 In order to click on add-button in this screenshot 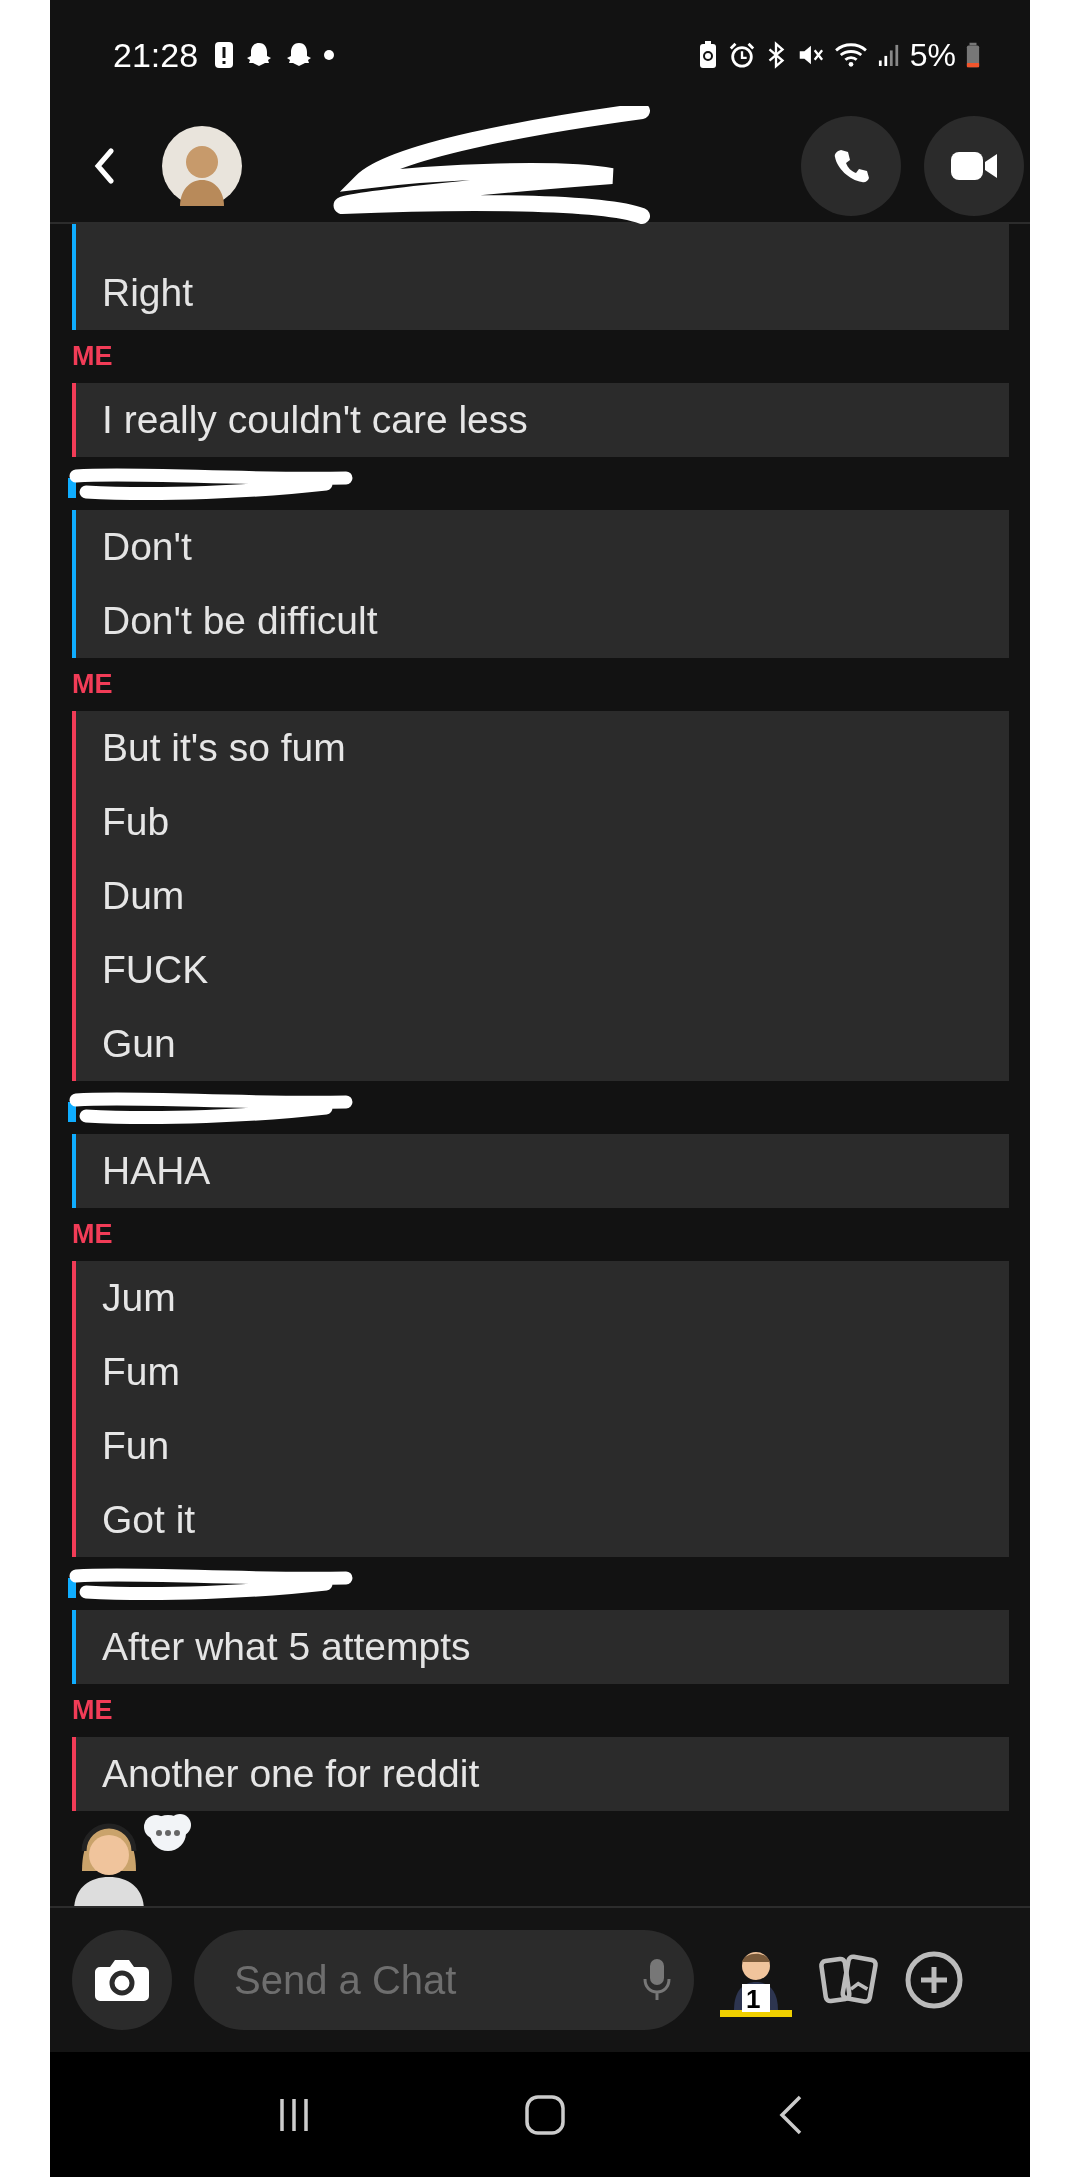, I will do `click(934, 1980)`.